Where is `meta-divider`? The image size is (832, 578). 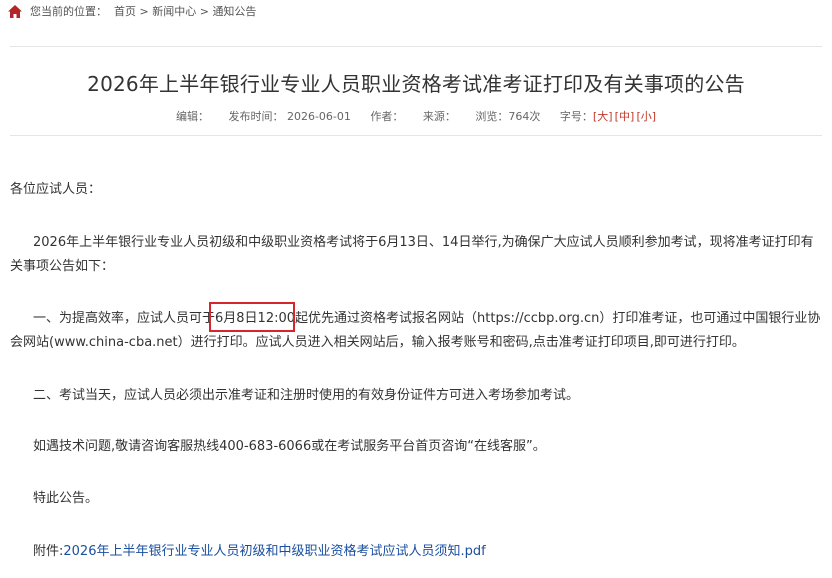
meta-divider is located at coordinates (416, 135).